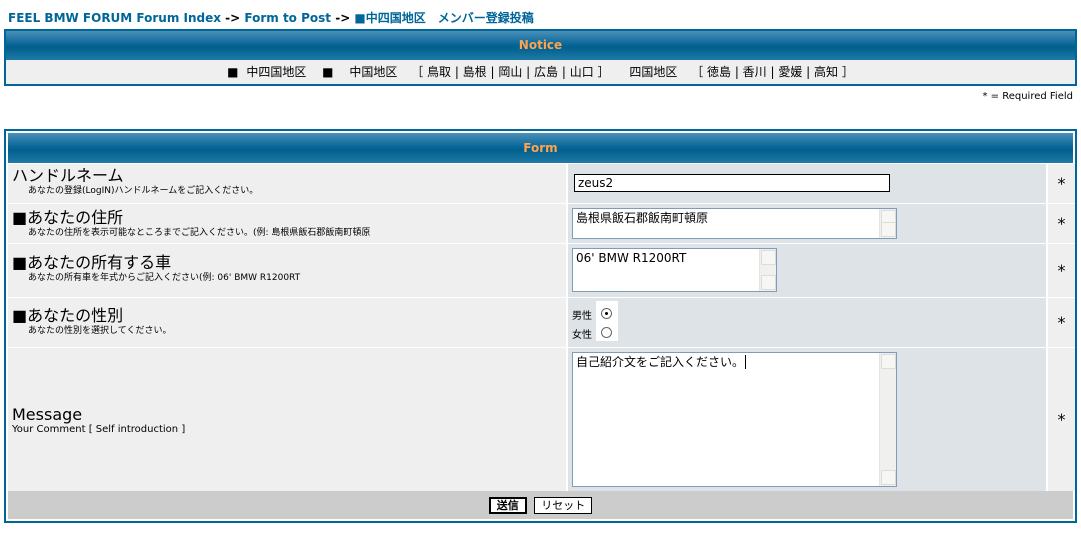  What do you see at coordinates (47, 414) in the screenshot?
I see `message-label: Message` at bounding box center [47, 414].